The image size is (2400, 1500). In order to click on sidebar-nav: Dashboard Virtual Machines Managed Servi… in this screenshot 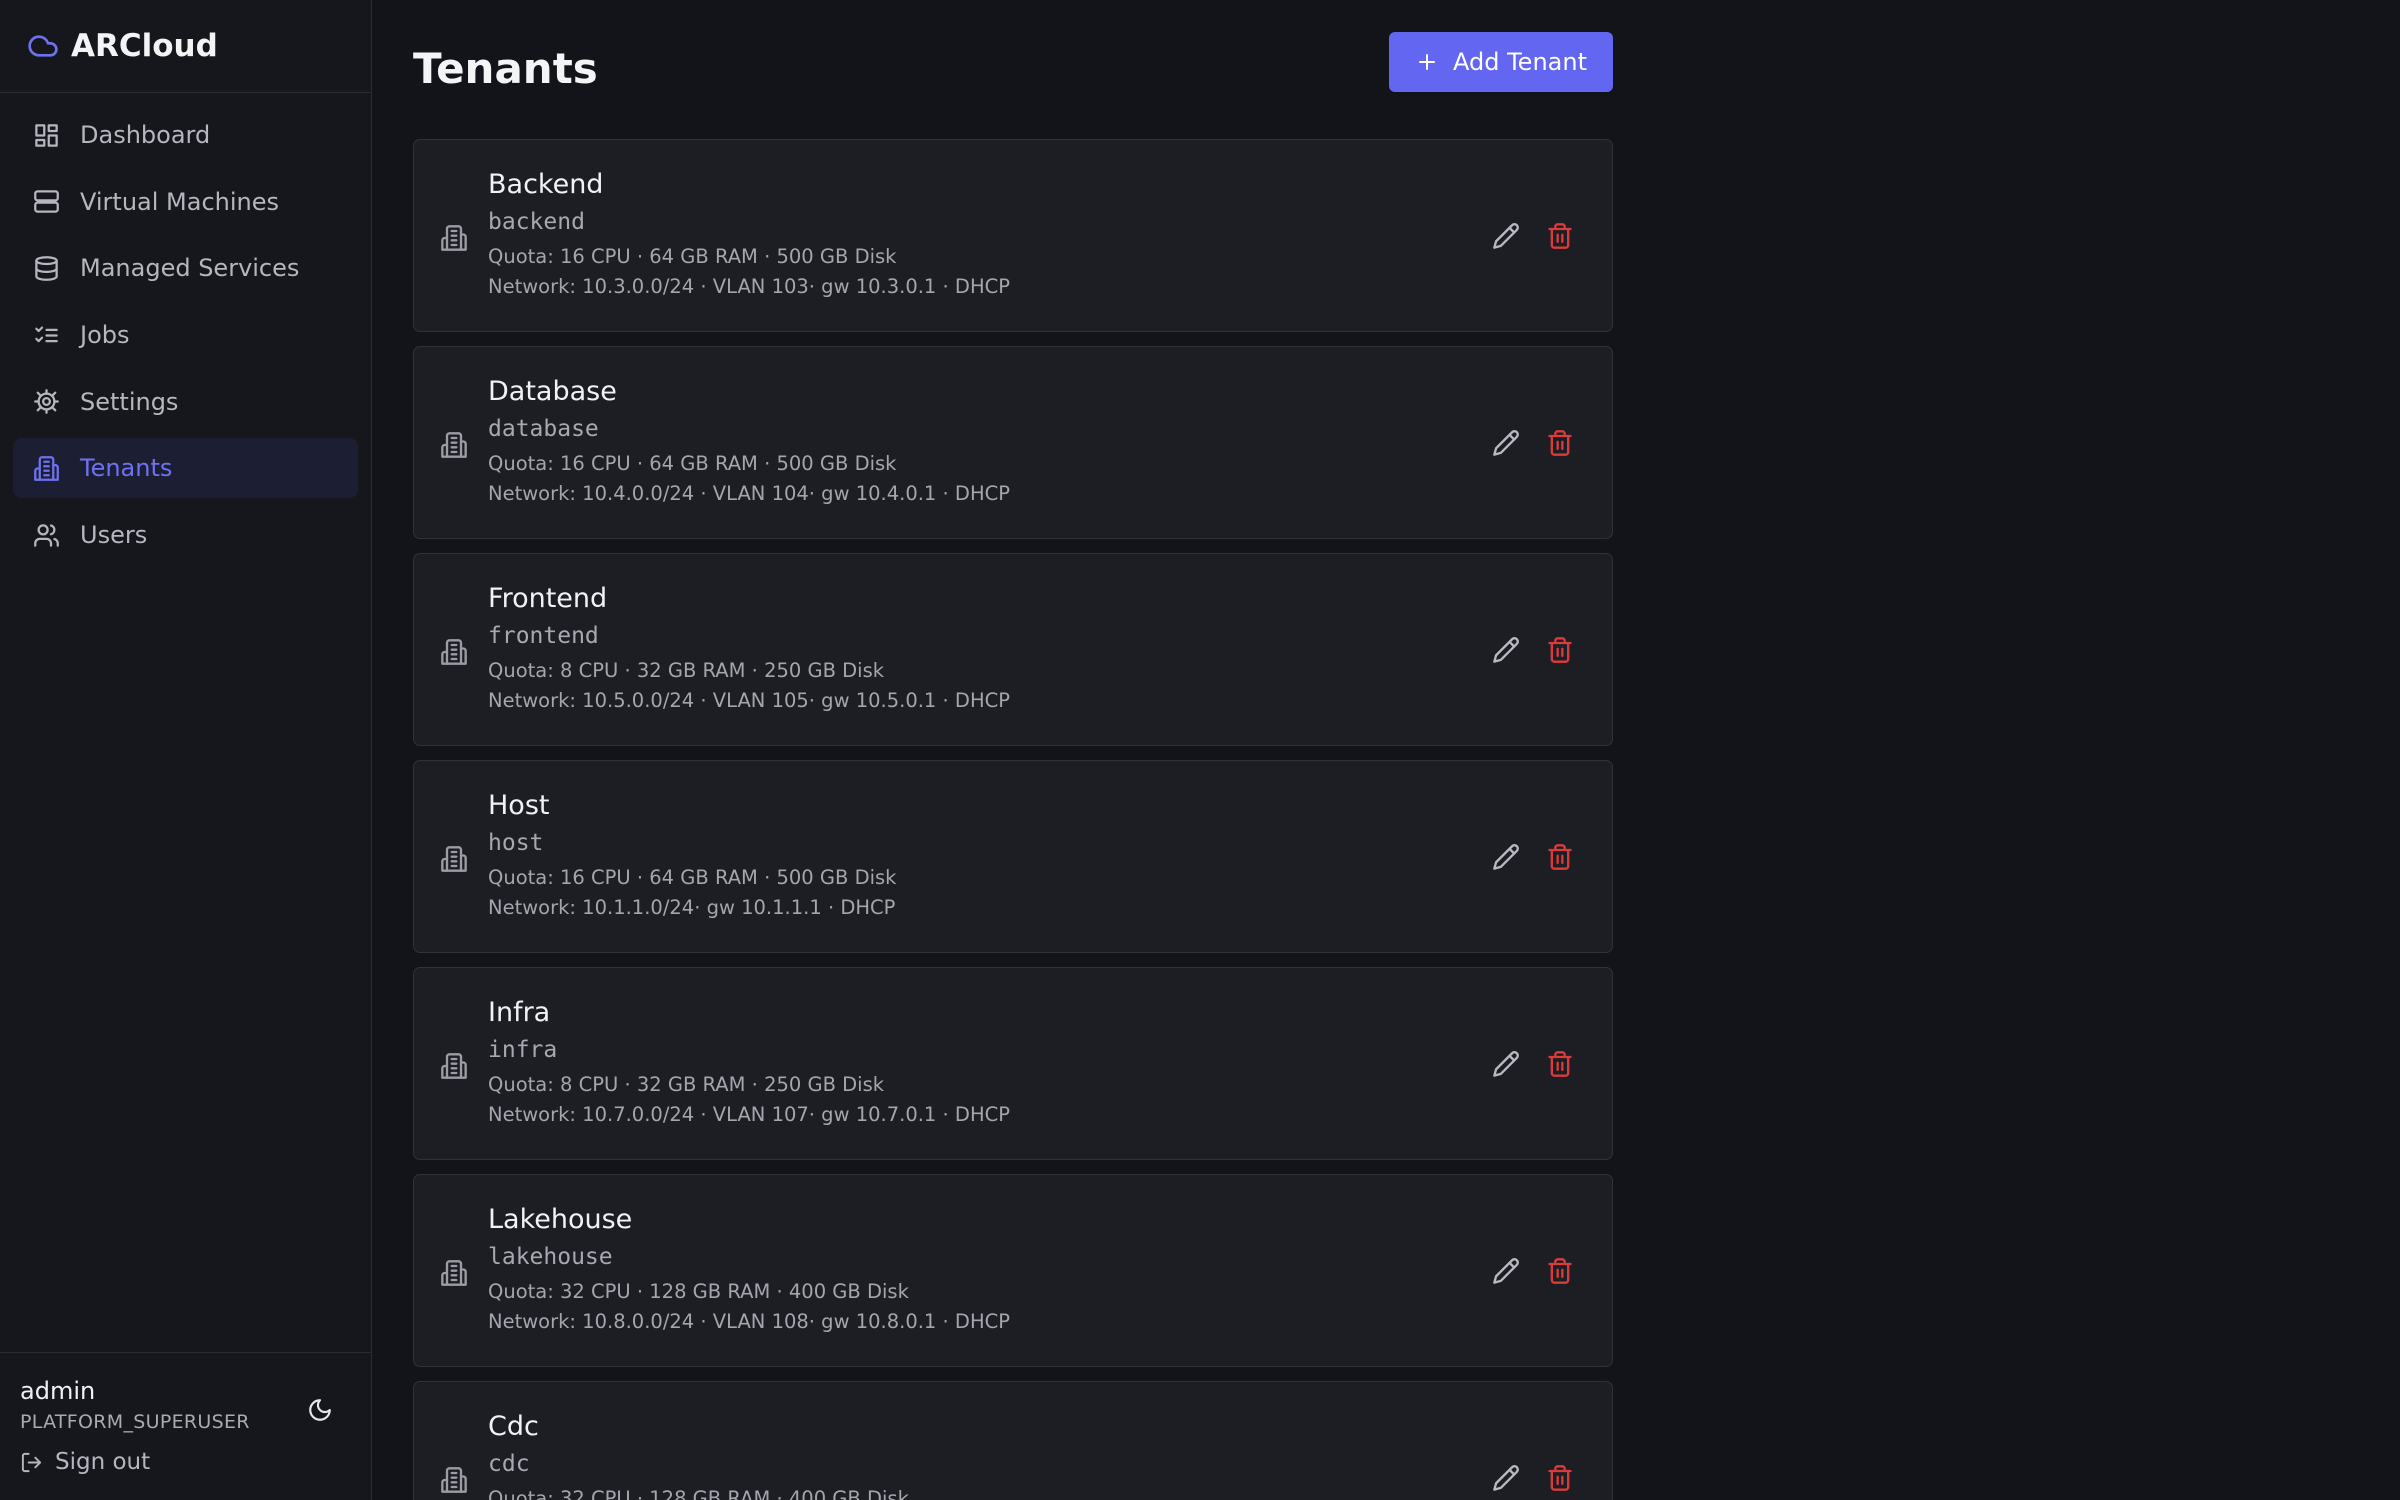, I will do `click(185, 329)`.